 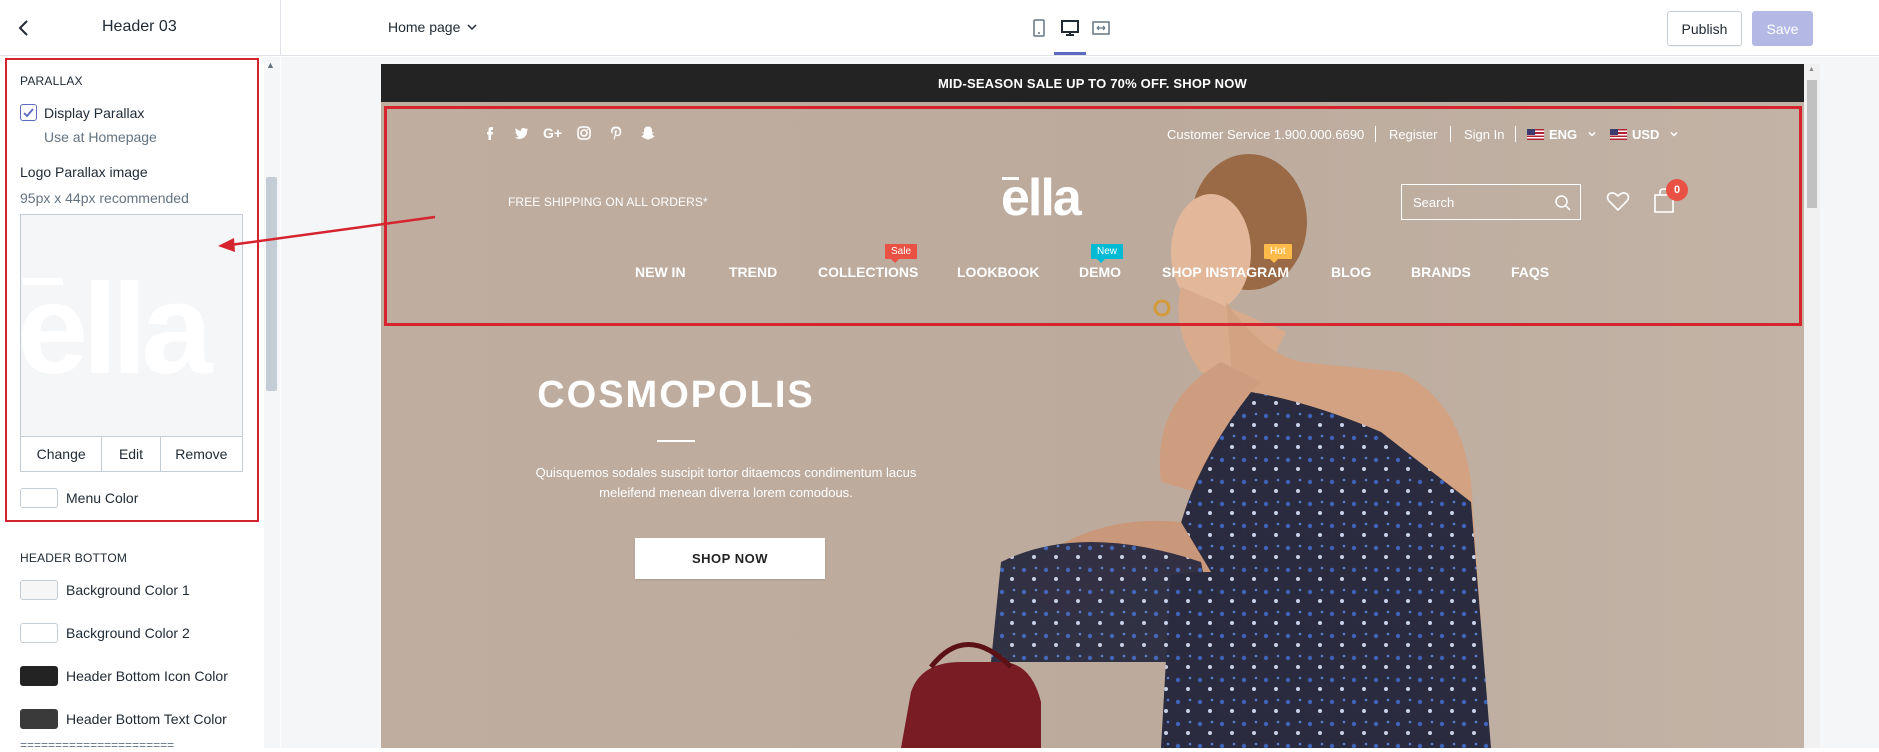 I want to click on wishlist-heart-icon, so click(x=1618, y=201).